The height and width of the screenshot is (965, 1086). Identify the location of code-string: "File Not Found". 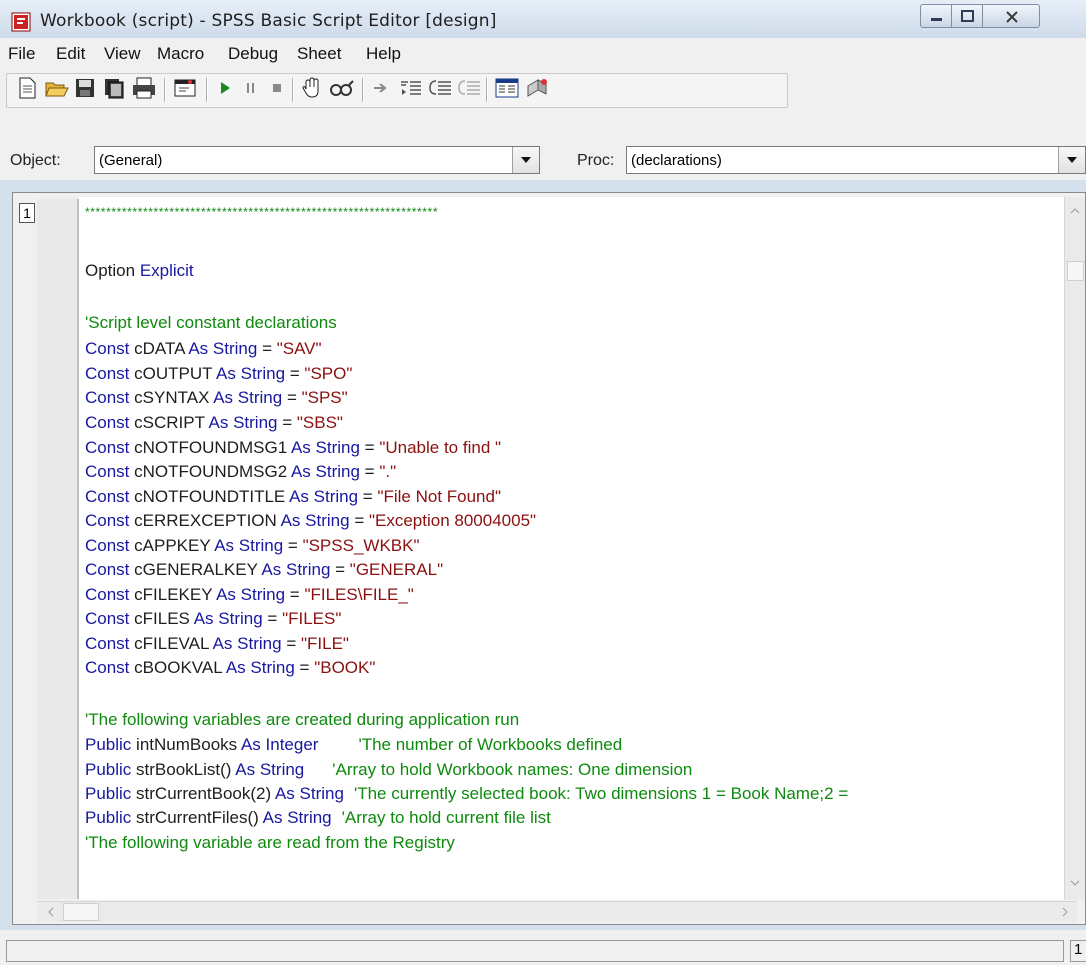
(439, 496).